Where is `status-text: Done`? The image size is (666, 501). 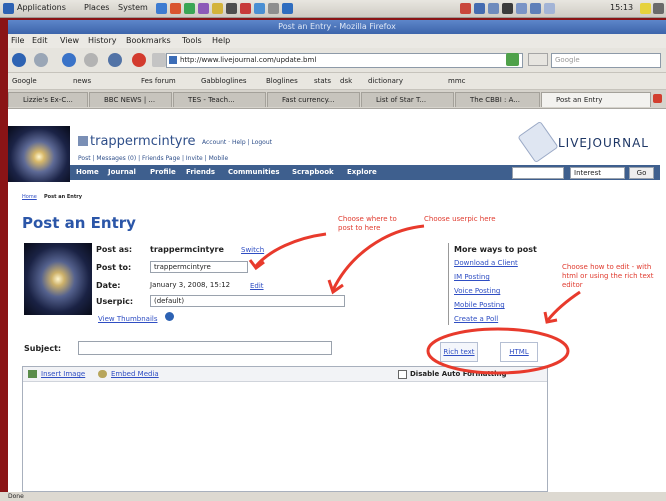 status-text: Done is located at coordinates (16, 496).